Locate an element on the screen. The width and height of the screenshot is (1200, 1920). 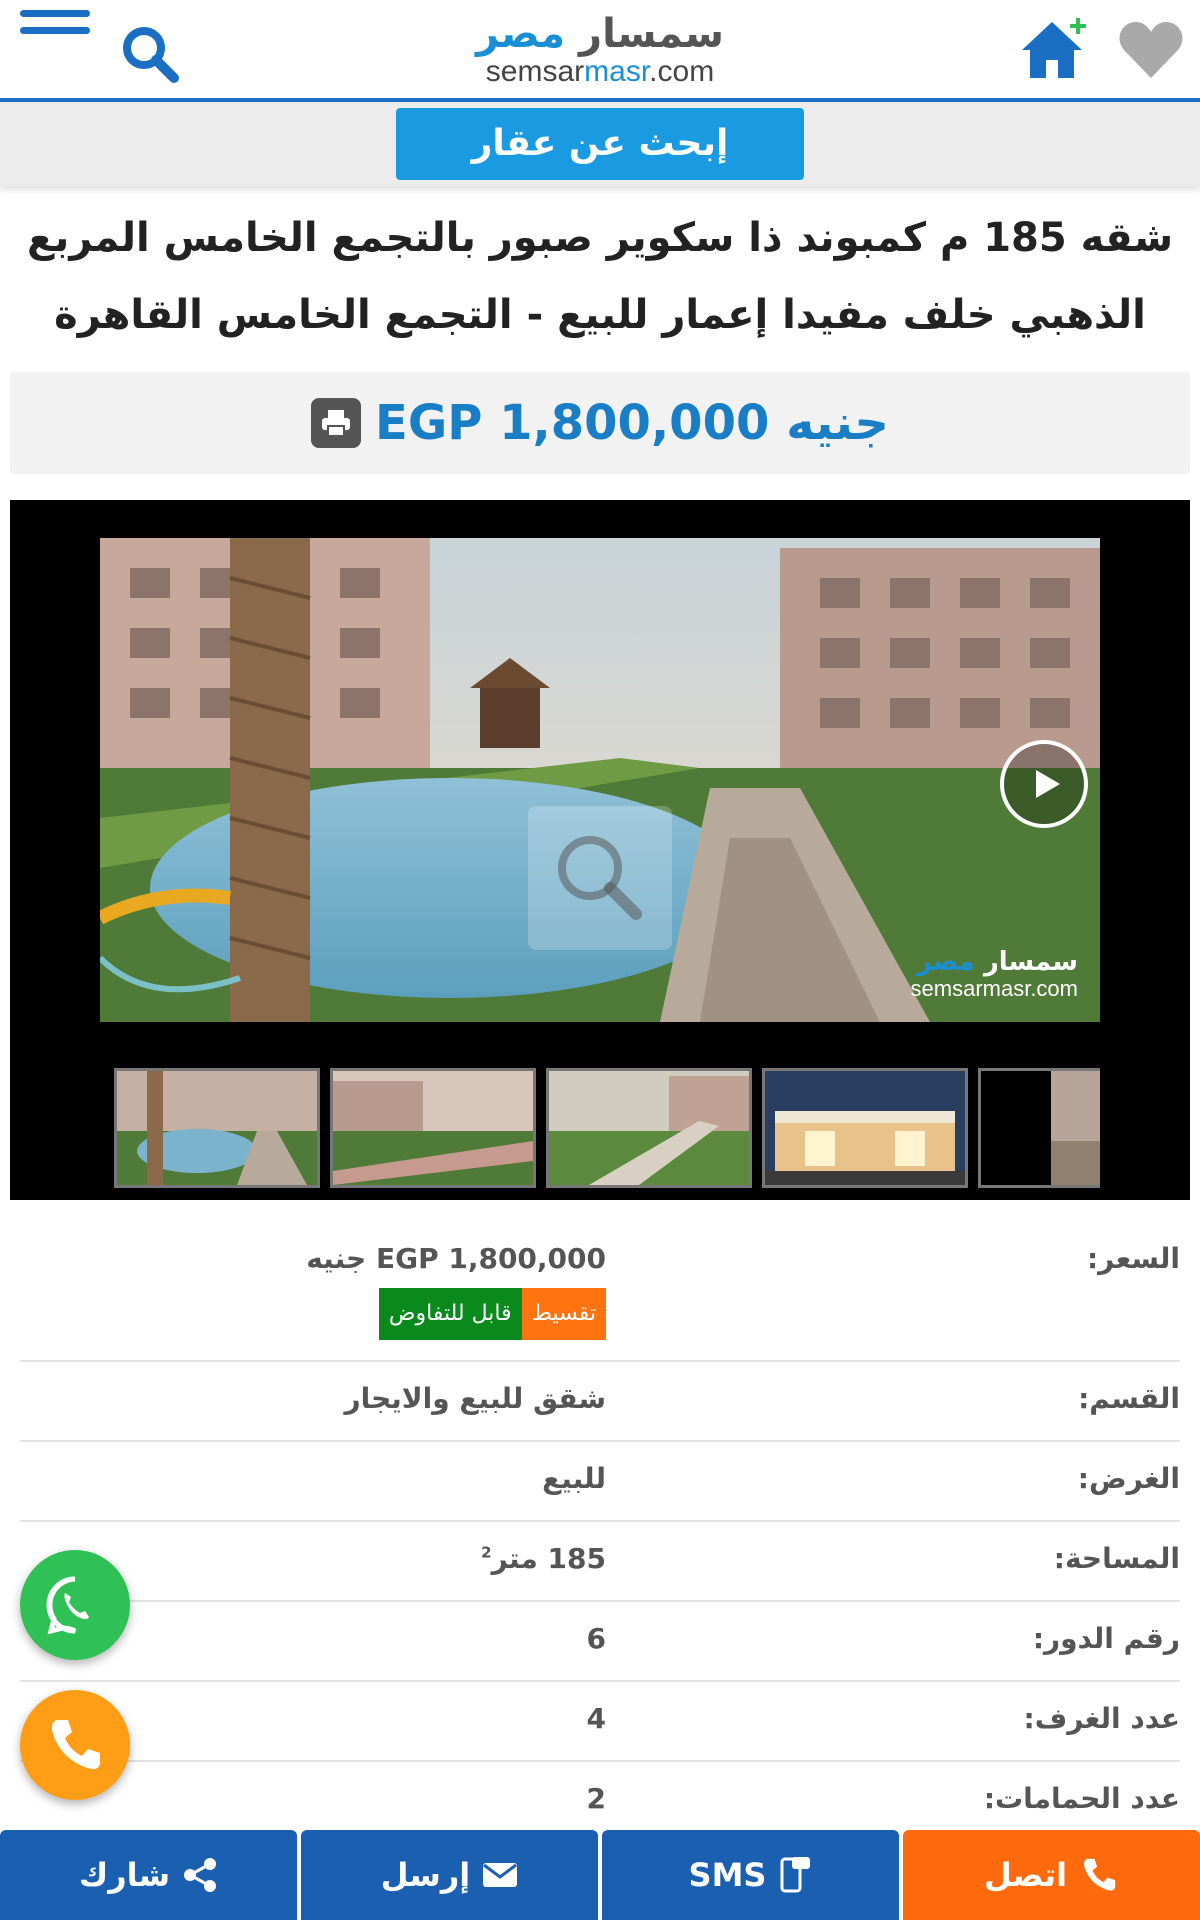
detail-row-area: المساحة: 185 متر2 is located at coordinates (600, 1562).